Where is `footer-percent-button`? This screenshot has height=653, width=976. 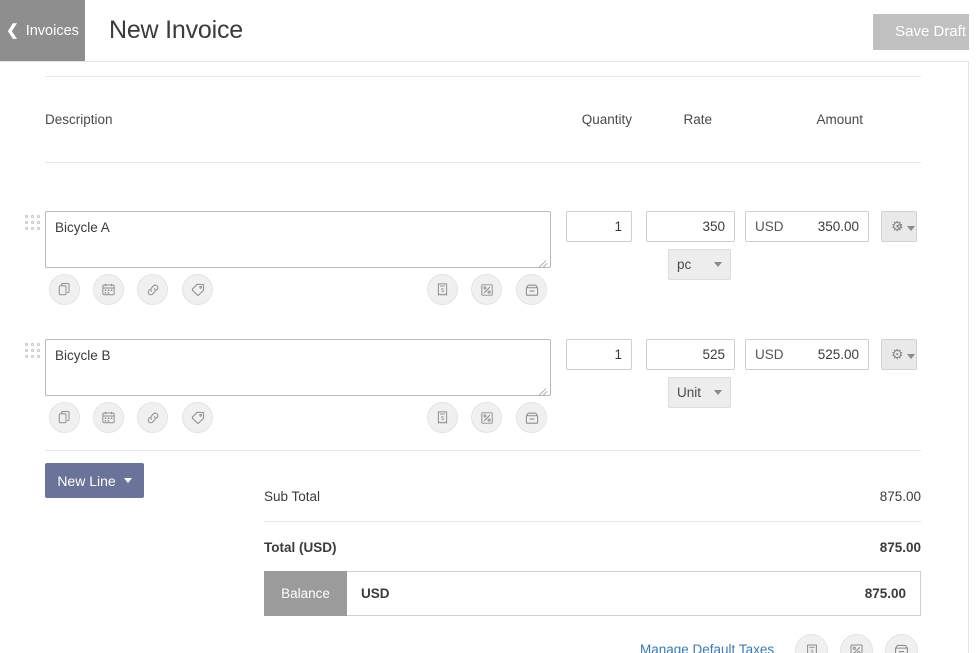
footer-percent-button is located at coordinates (856, 643).